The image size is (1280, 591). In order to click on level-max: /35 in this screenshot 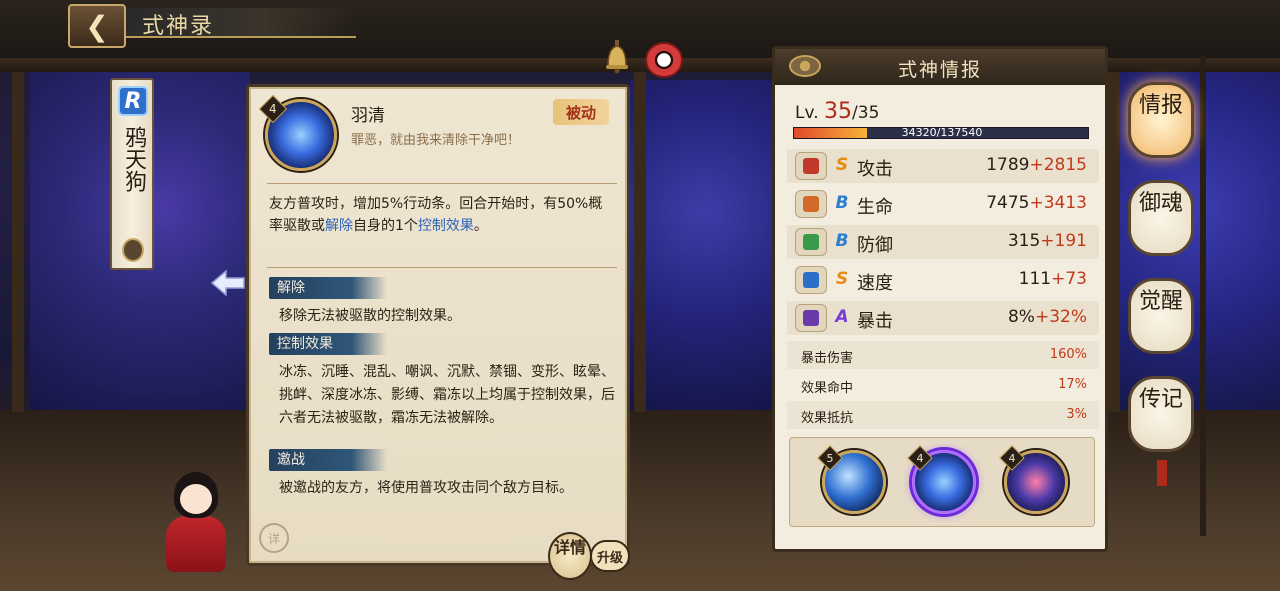, I will do `click(866, 113)`.